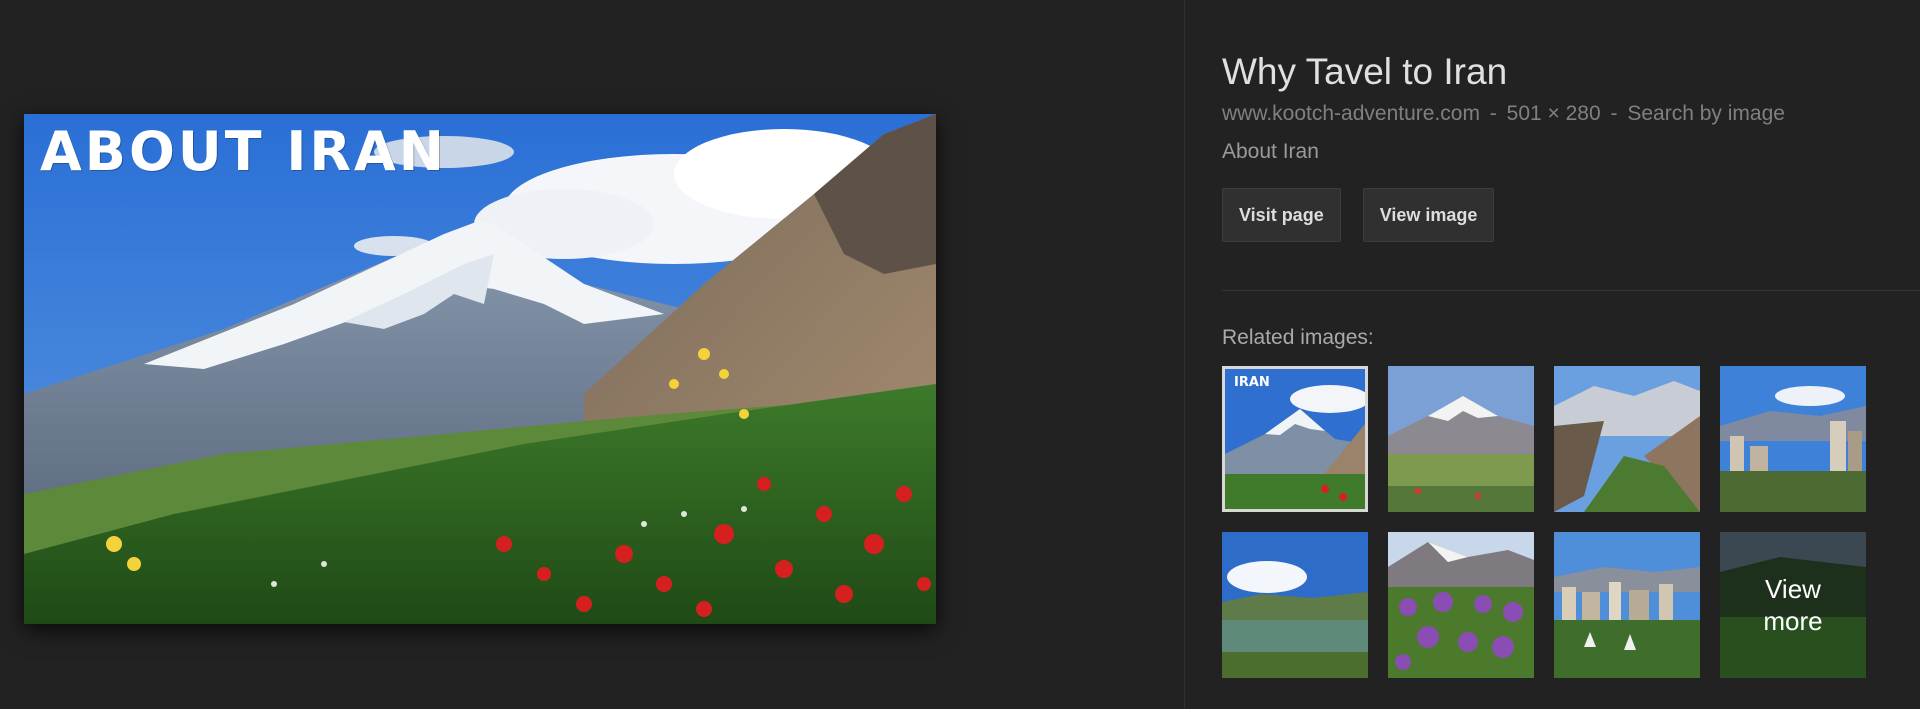  Describe the element at coordinates (1553, 113) in the screenshot. I see `image-dimensions: 501 × 280` at that location.